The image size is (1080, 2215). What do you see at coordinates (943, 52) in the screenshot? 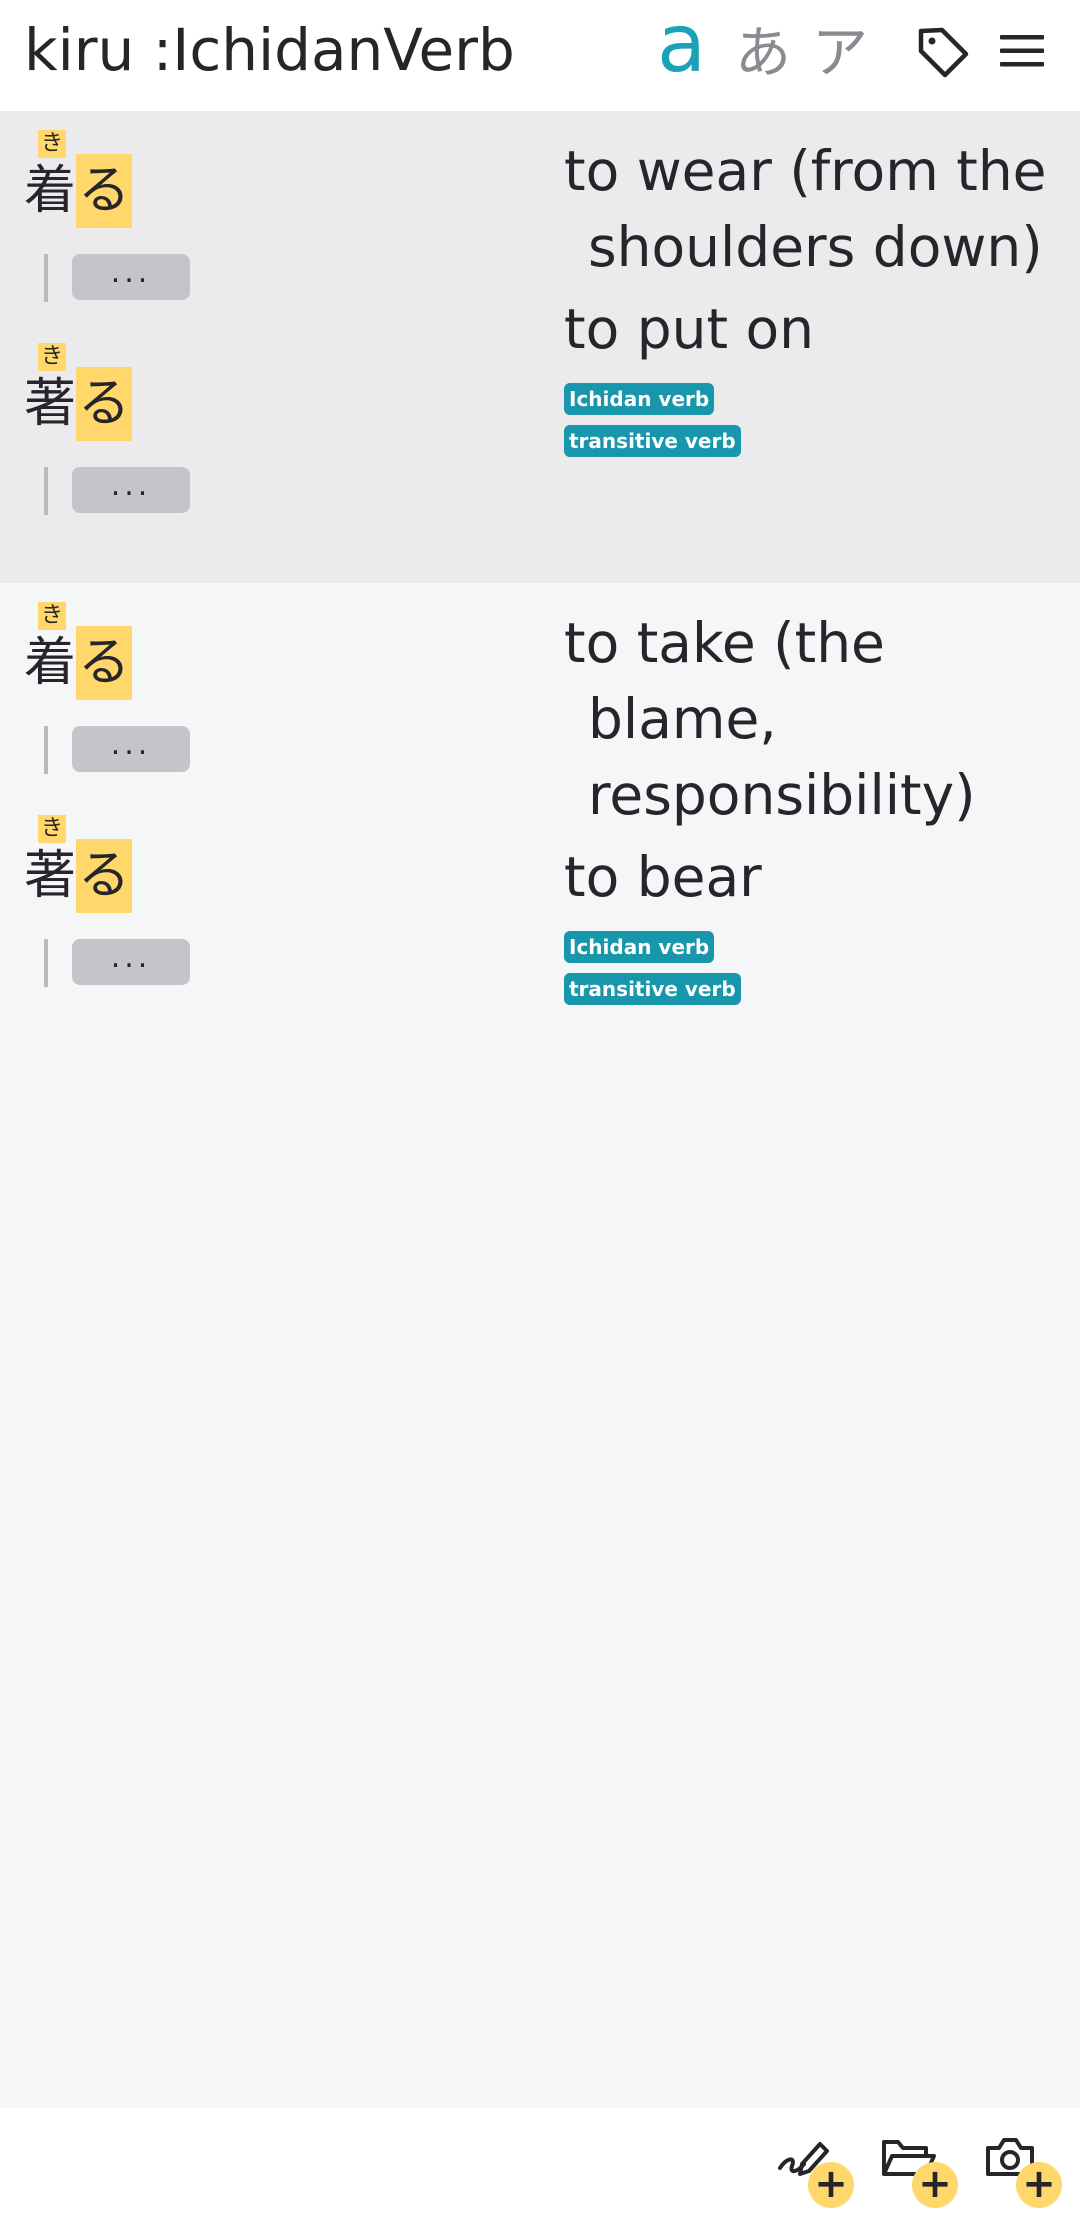
I see `tag-icon` at bounding box center [943, 52].